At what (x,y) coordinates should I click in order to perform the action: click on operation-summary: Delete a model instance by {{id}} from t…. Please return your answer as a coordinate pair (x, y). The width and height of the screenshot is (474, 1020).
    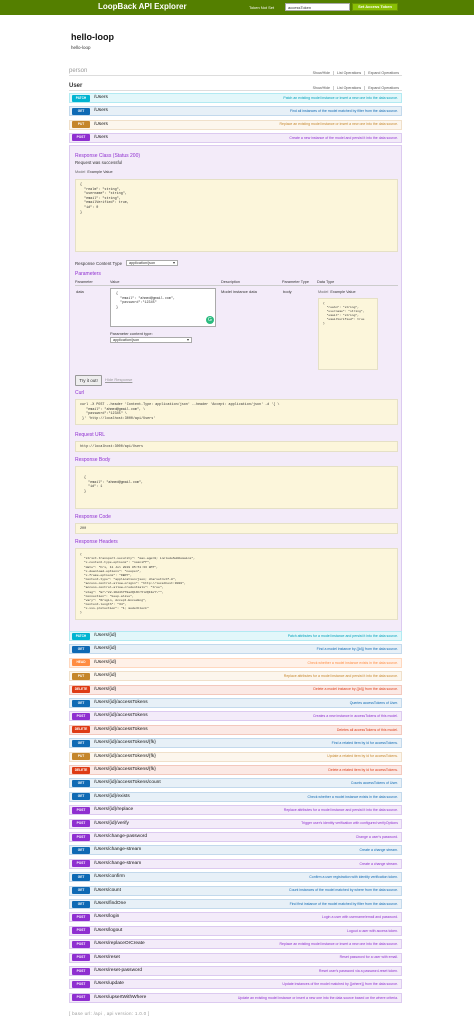
    Looking at the image, I should click on (355, 689).